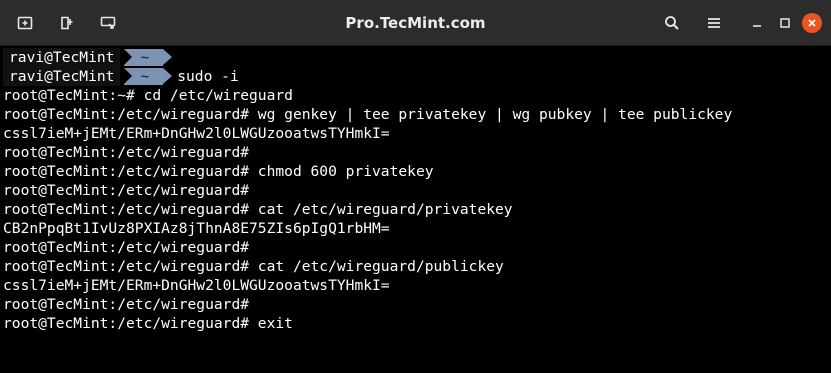 The height and width of the screenshot is (373, 831). I want to click on close-button, so click(812, 23).